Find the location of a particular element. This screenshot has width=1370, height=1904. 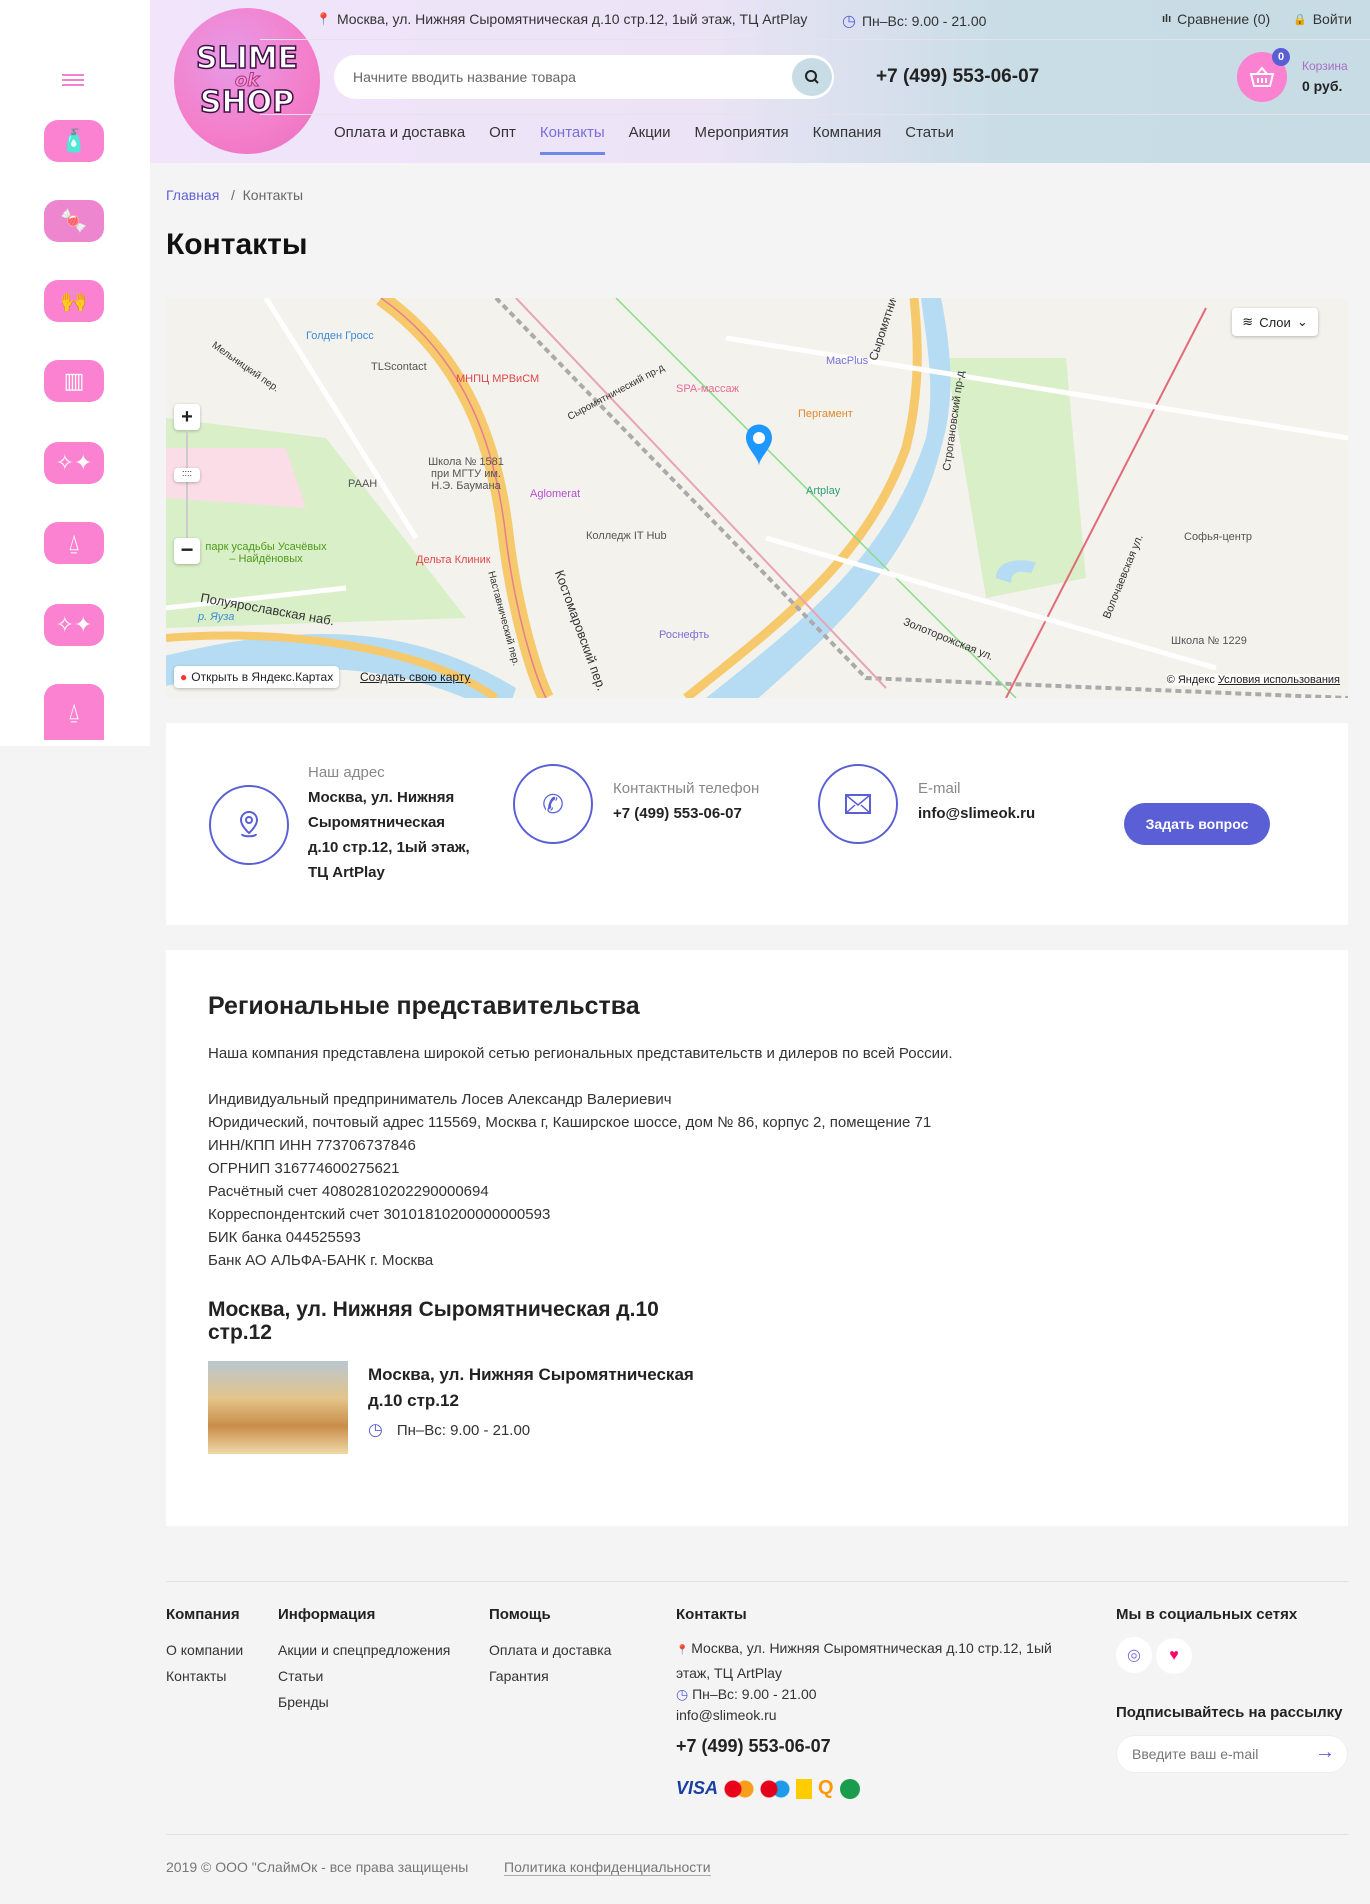

footer-heading: Контакты is located at coordinates (711, 1614).